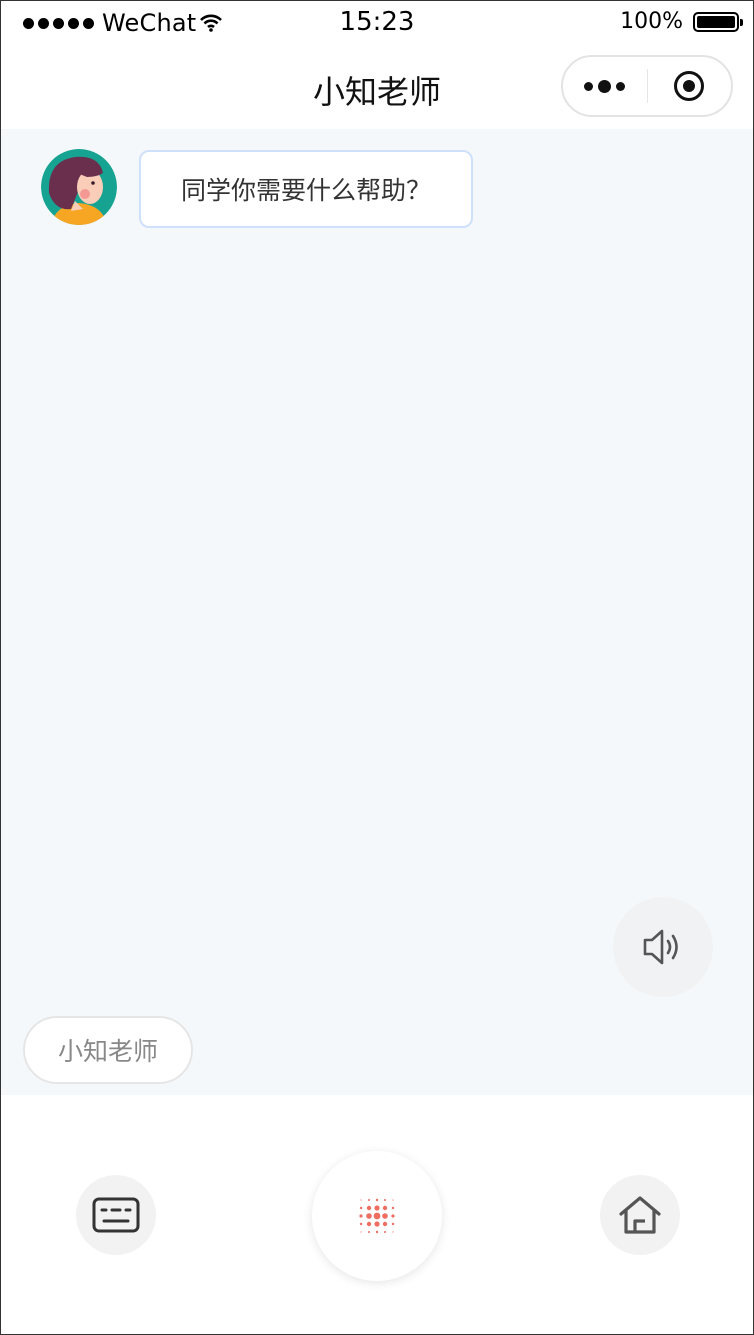 The image size is (754, 1335). I want to click on voice-input-button, so click(377, 1216).